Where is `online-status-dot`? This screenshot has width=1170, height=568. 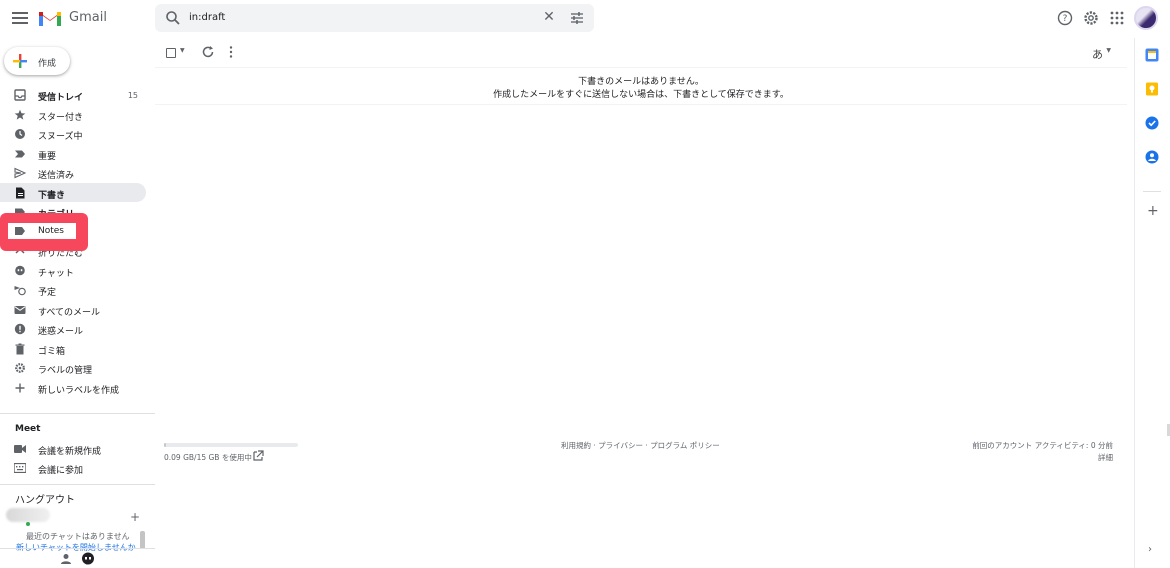
online-status-dot is located at coordinates (28, 524).